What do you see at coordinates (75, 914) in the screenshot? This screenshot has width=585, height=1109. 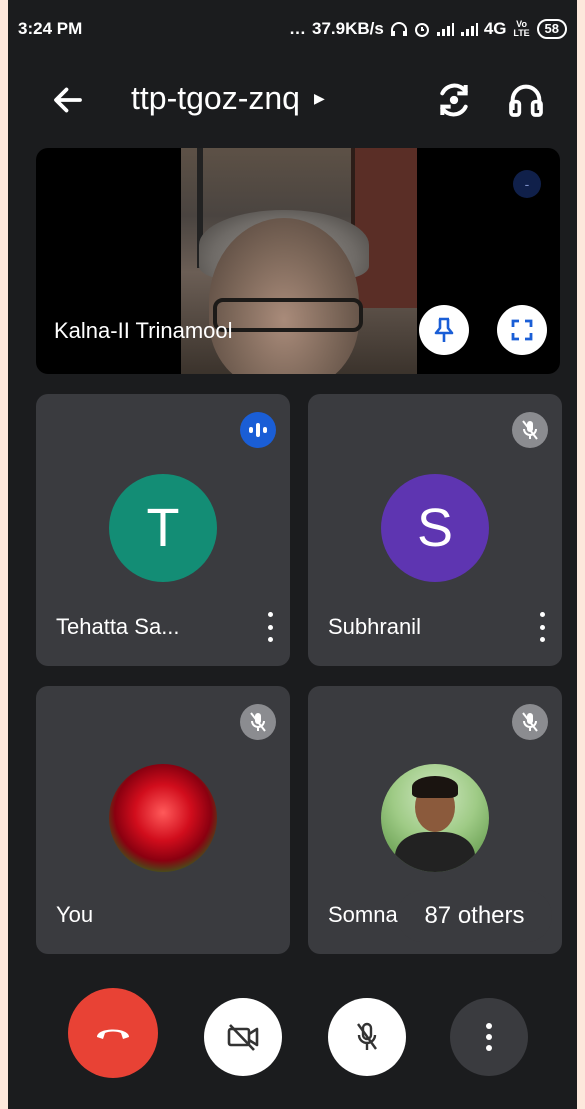 I see `participant-name: You` at bounding box center [75, 914].